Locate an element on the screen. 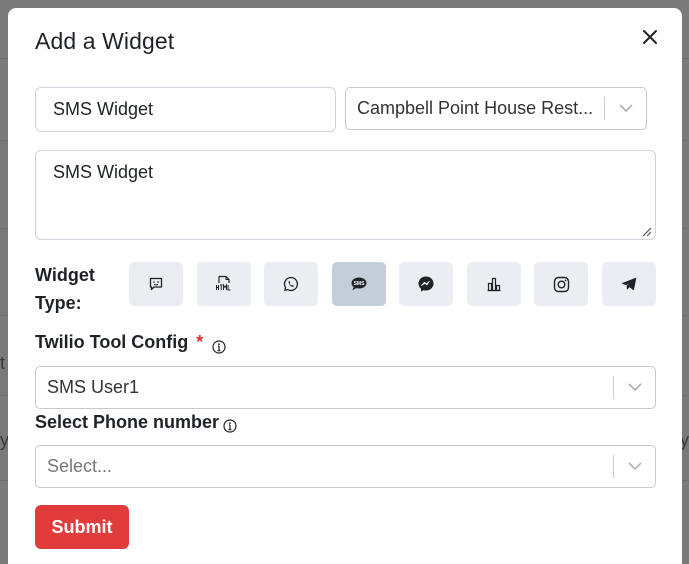 The height and width of the screenshot is (564, 689). widget-type-chat-button is located at coordinates (156, 284).